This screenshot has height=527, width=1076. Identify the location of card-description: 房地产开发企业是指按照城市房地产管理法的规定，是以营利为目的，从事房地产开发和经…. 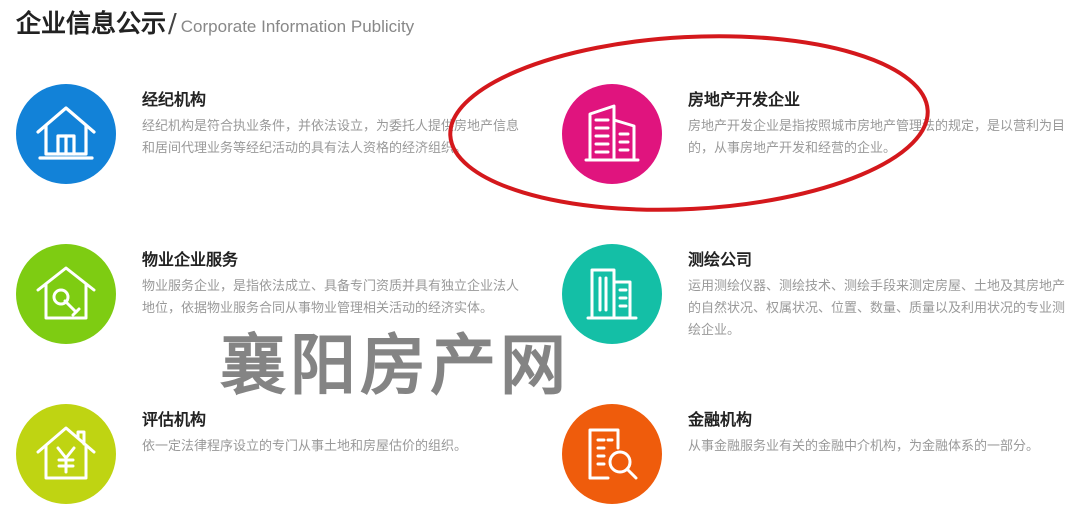
(877, 137).